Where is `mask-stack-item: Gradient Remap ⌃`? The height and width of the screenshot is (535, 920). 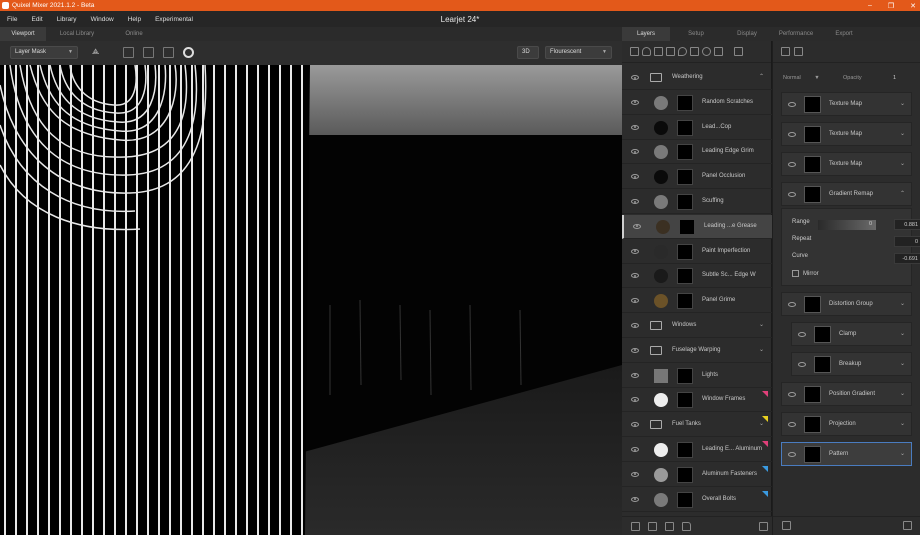
mask-stack-item: Gradient Remap ⌃ is located at coordinates (846, 194).